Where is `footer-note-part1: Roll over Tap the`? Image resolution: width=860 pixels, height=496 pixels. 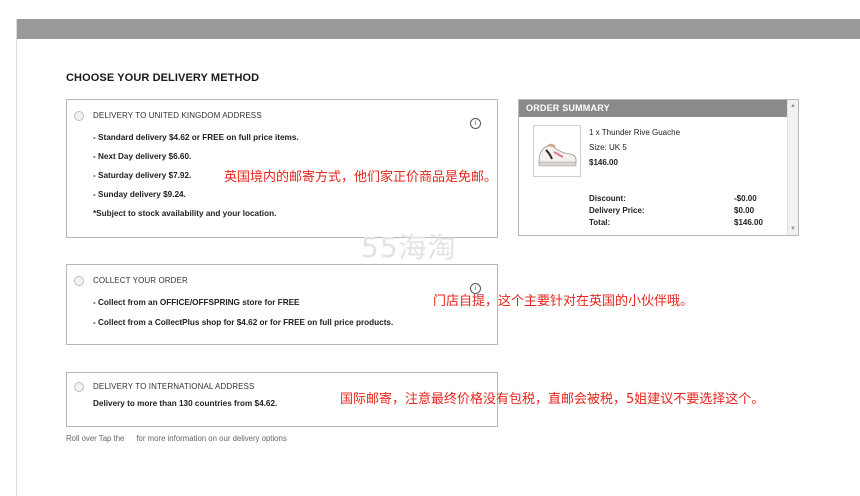
footer-note-part1: Roll over Tap the is located at coordinates (95, 438).